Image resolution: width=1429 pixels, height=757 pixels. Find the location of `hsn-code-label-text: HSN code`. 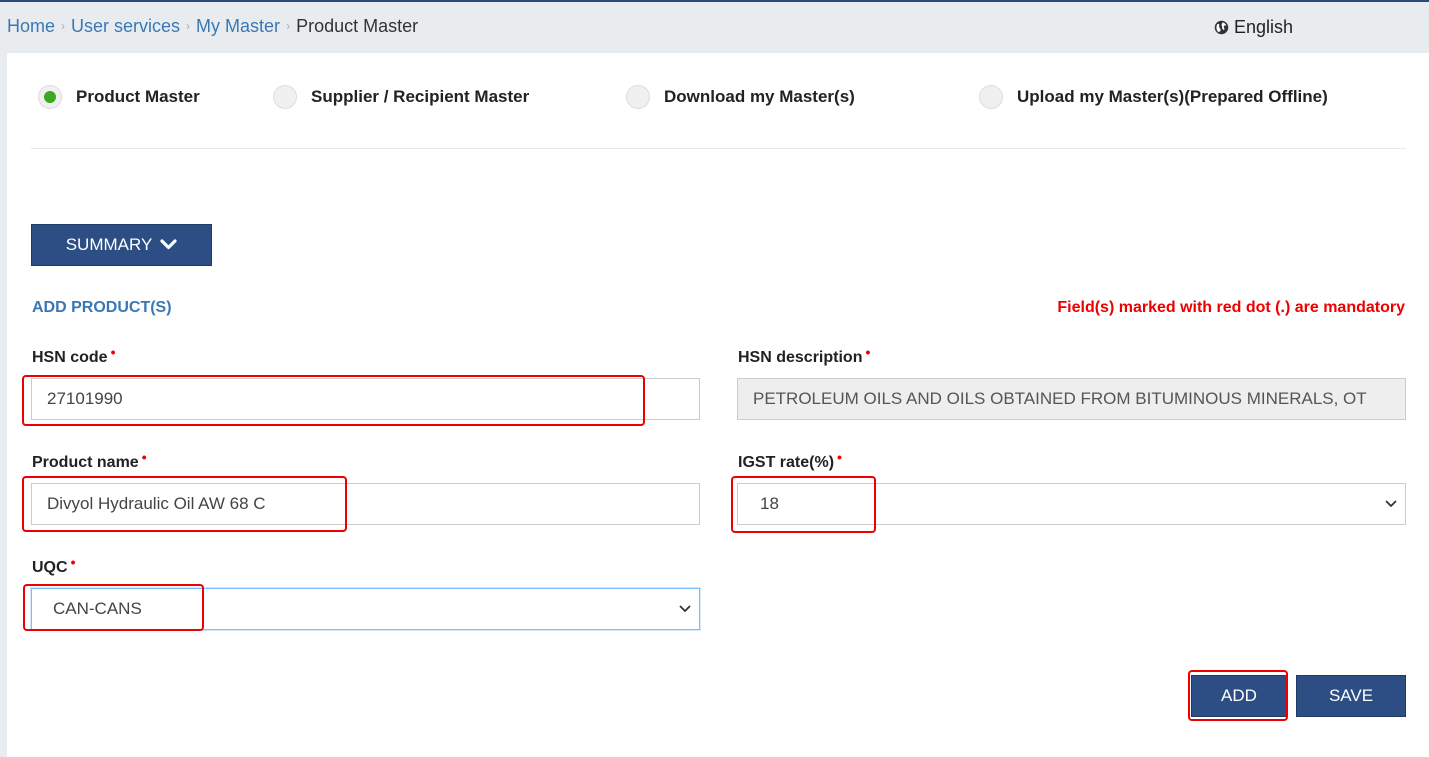

hsn-code-label-text: HSN code is located at coordinates (70, 357).